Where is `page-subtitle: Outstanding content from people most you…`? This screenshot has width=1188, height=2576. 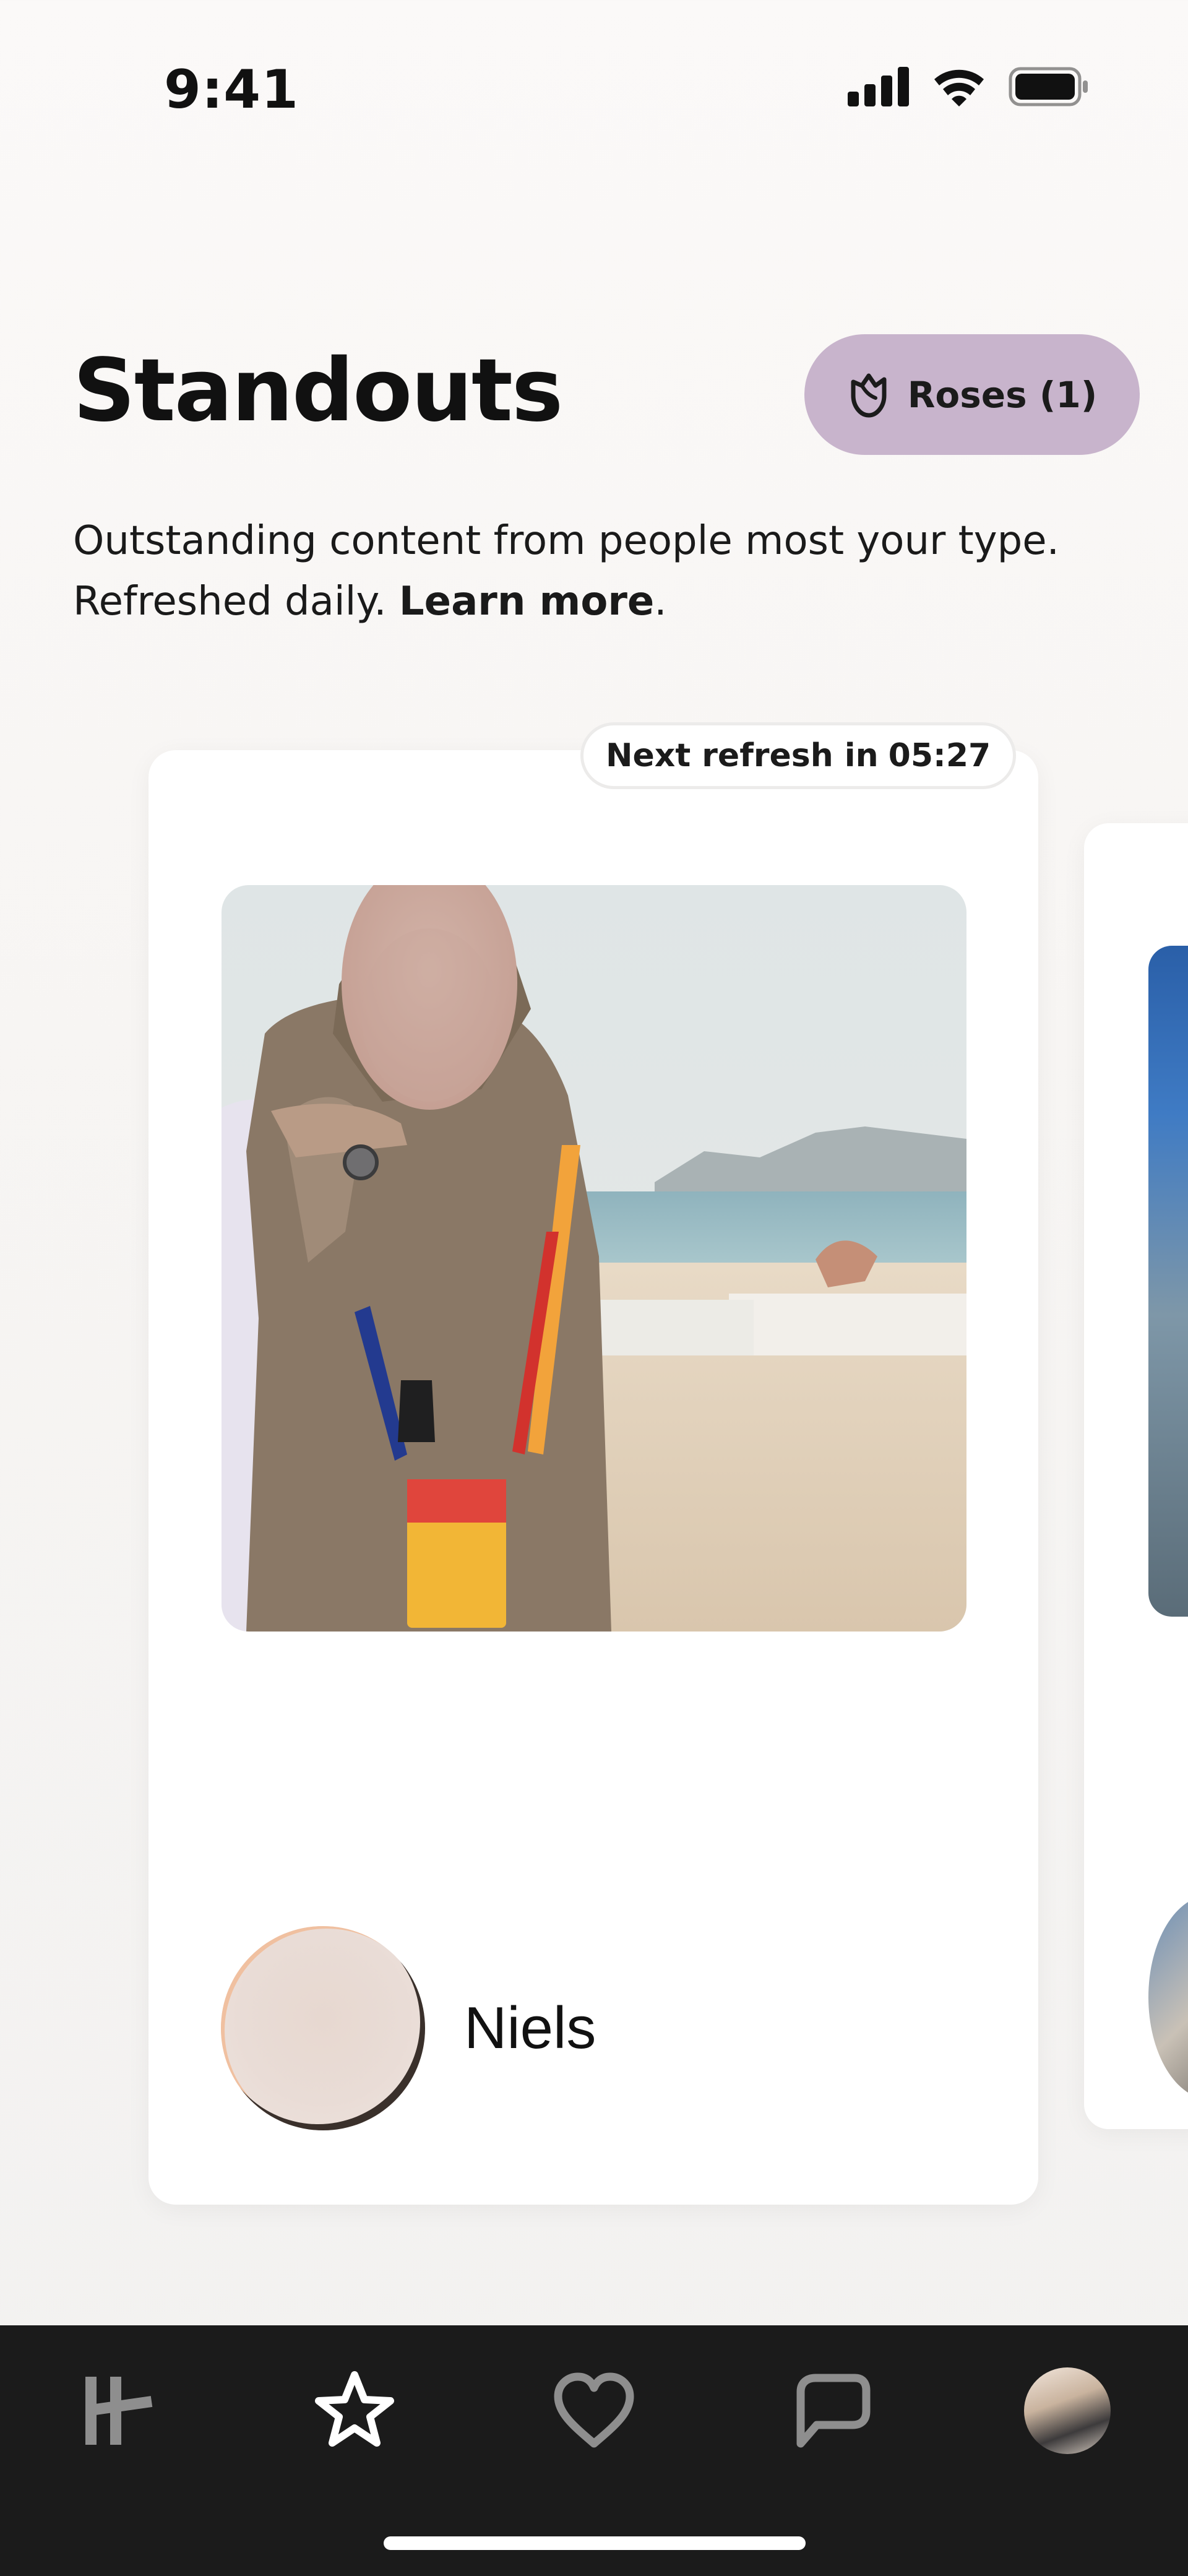
page-subtitle: Outstanding content from people most you… is located at coordinates (605, 571).